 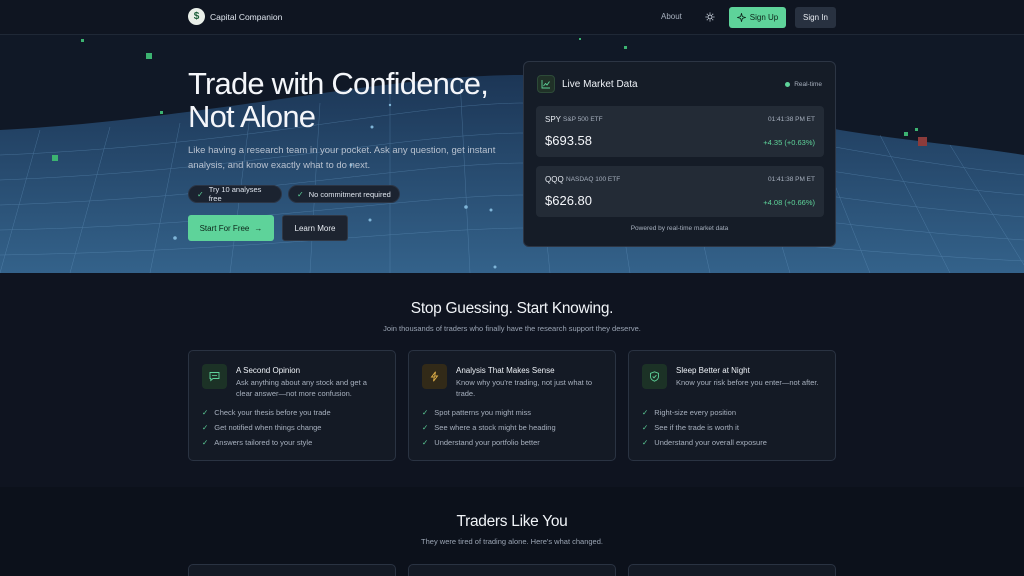 I want to click on ticker-change: +4.08 (+0.66%), so click(x=789, y=202).